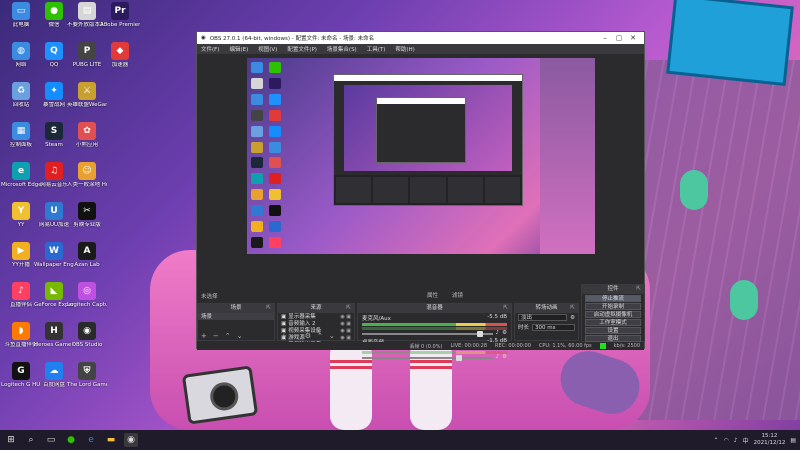  What do you see at coordinates (342, 49) in the screenshot?
I see `menu-item: 场景集合(S)` at bounding box center [342, 49].